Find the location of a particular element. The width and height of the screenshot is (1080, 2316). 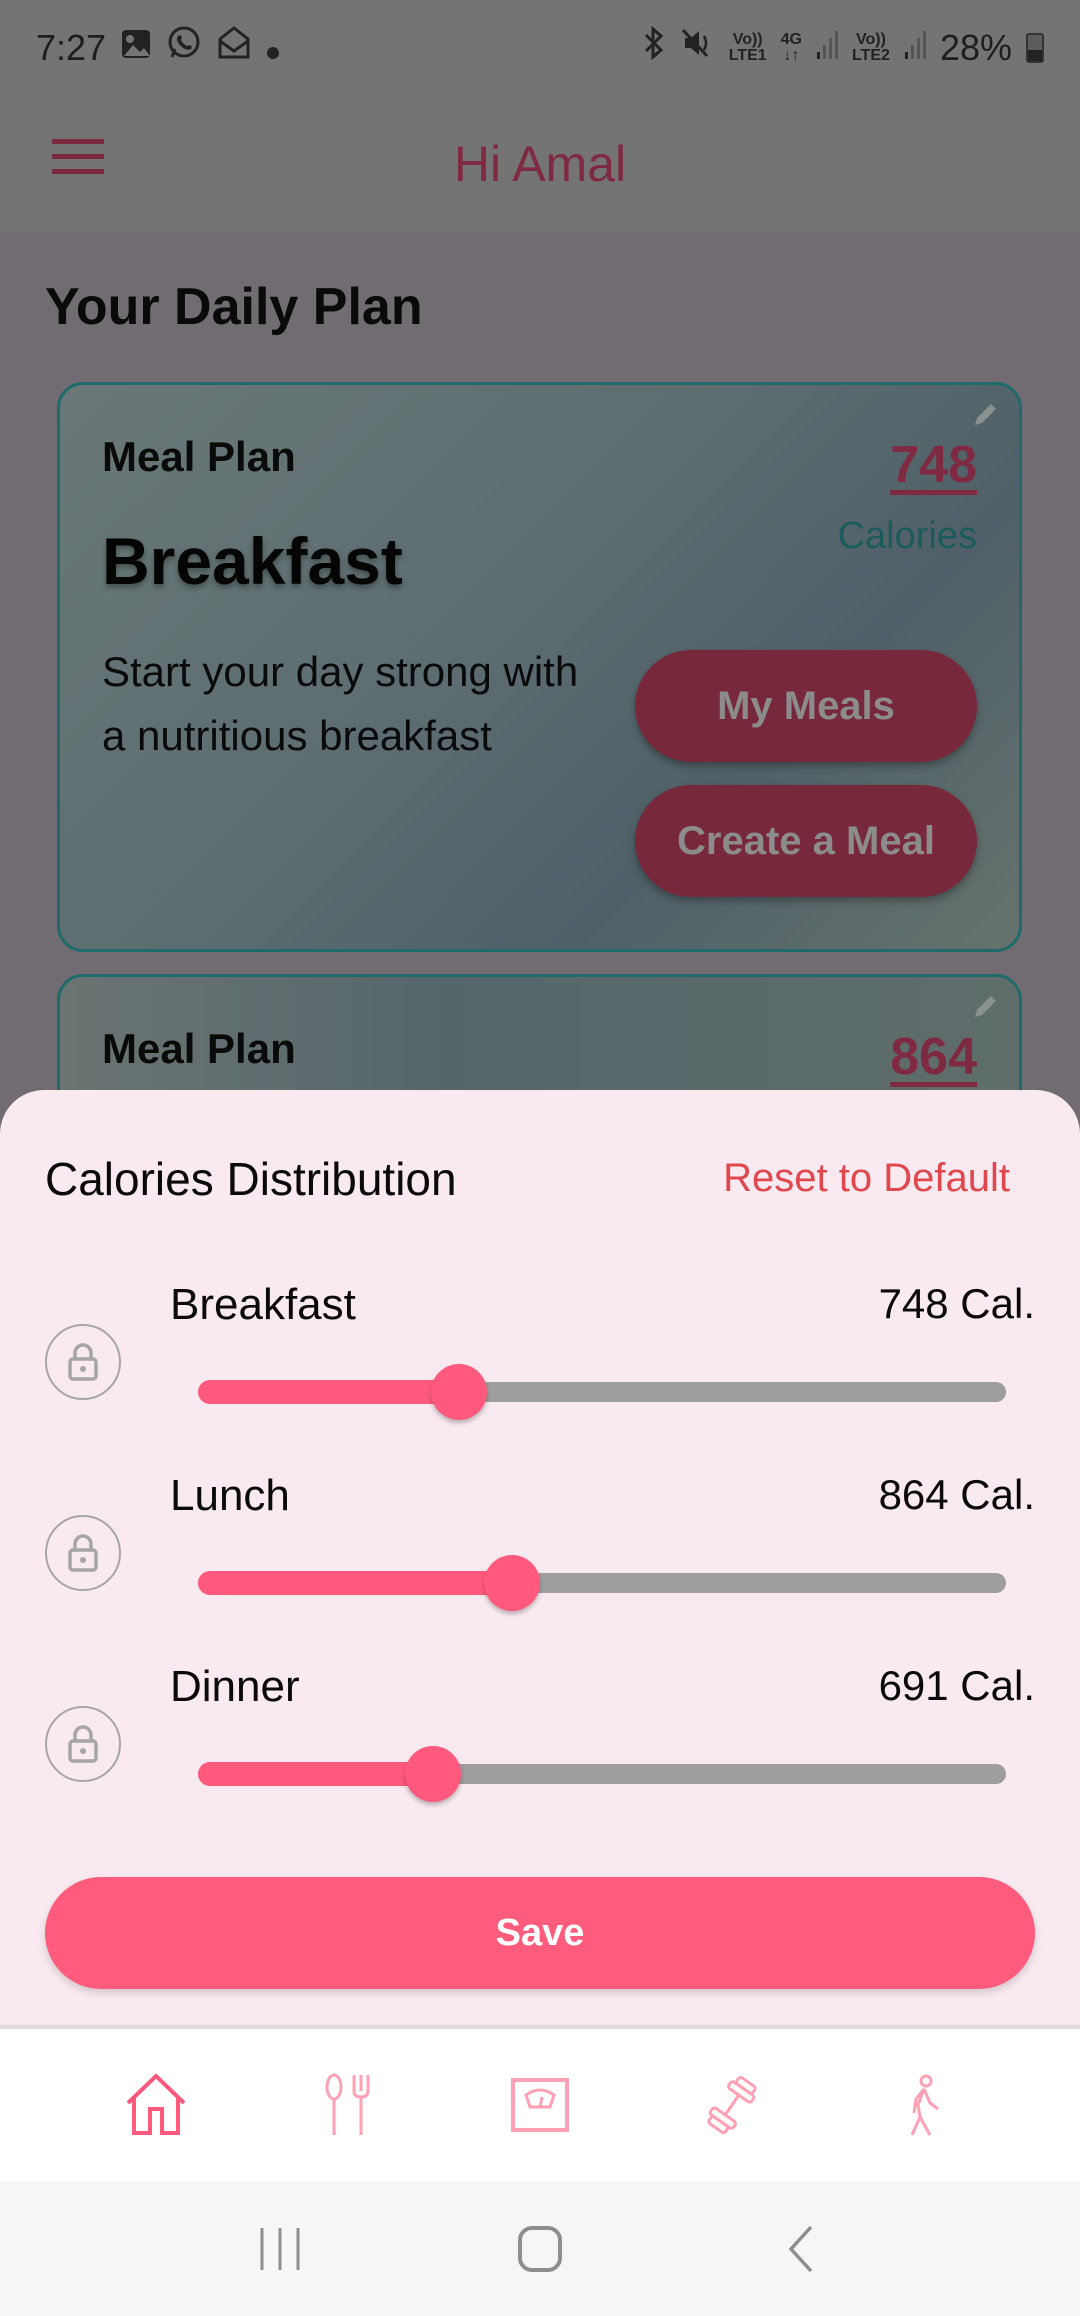

4g-icon: 4G ↓↑ is located at coordinates (791, 47).